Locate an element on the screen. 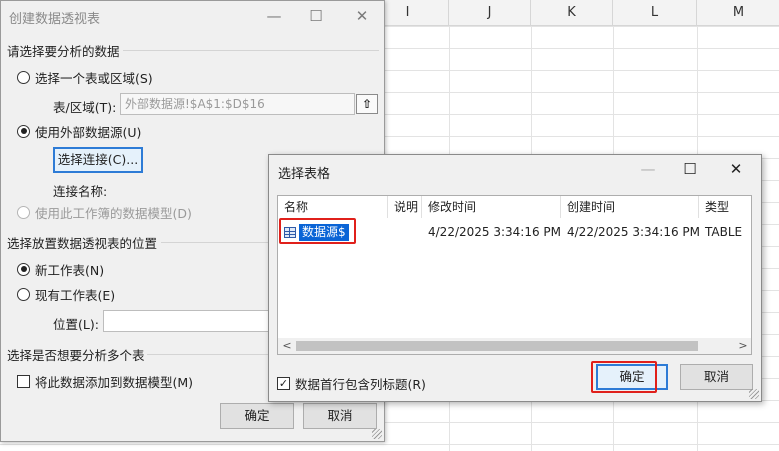 This screenshot has height=451, width=779. column-header-m: M is located at coordinates (738, 13).